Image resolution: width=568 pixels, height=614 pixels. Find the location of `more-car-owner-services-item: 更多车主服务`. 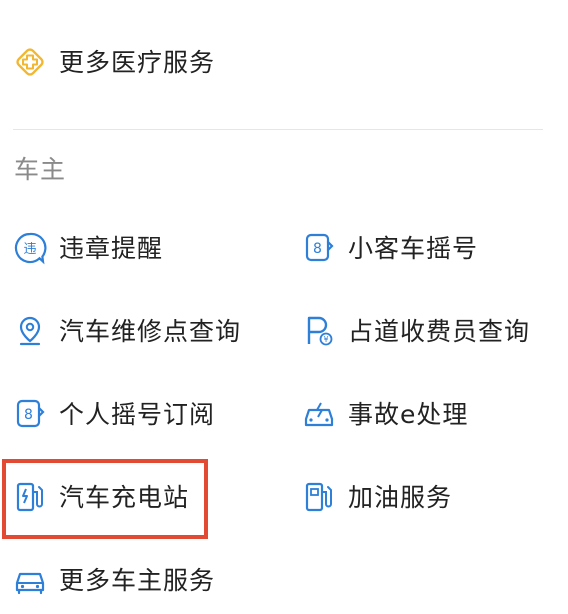

more-car-owner-services-item: 更多车主服务 is located at coordinates (130, 580).